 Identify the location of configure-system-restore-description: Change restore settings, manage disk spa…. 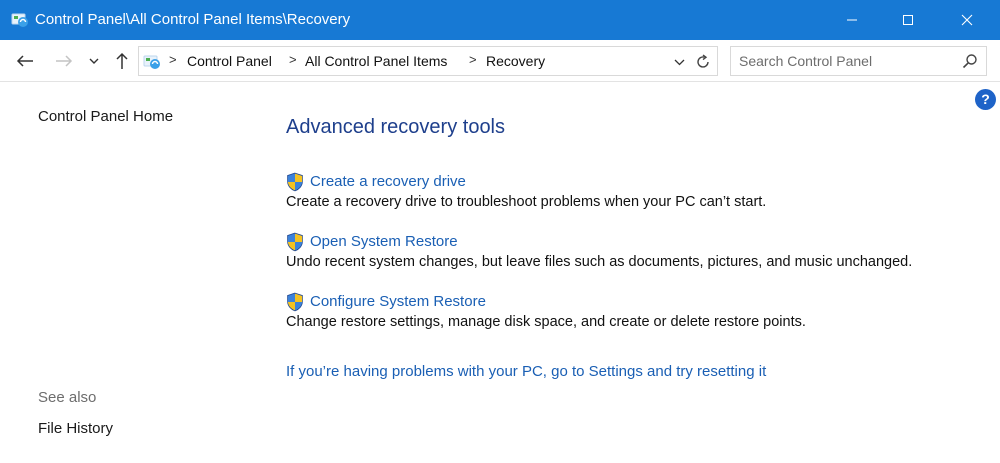
(546, 322).